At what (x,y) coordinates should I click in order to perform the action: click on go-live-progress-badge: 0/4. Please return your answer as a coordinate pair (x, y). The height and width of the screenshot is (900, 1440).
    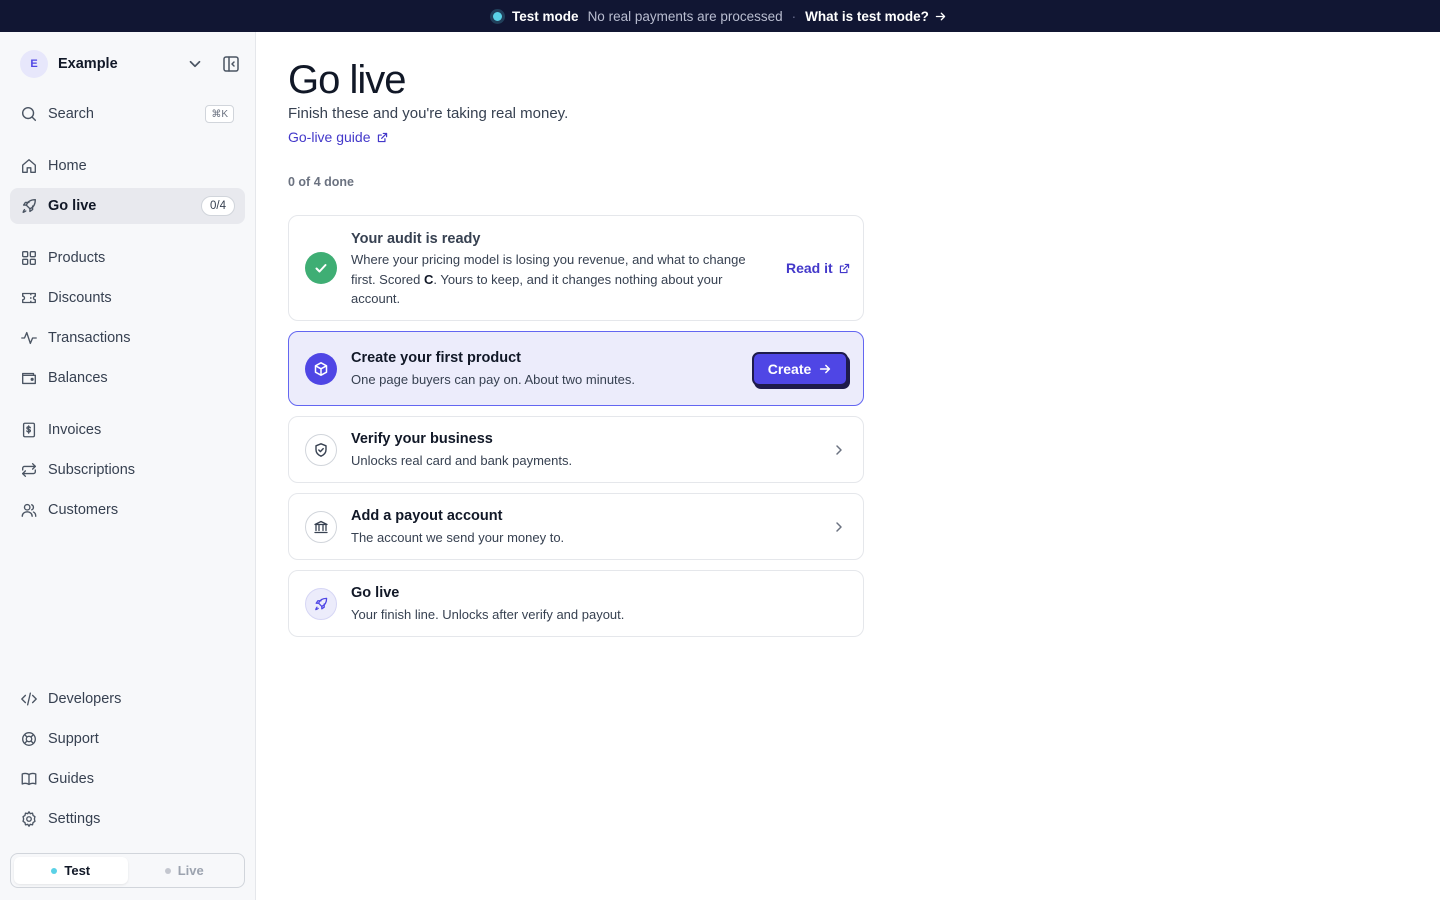
    Looking at the image, I should click on (218, 206).